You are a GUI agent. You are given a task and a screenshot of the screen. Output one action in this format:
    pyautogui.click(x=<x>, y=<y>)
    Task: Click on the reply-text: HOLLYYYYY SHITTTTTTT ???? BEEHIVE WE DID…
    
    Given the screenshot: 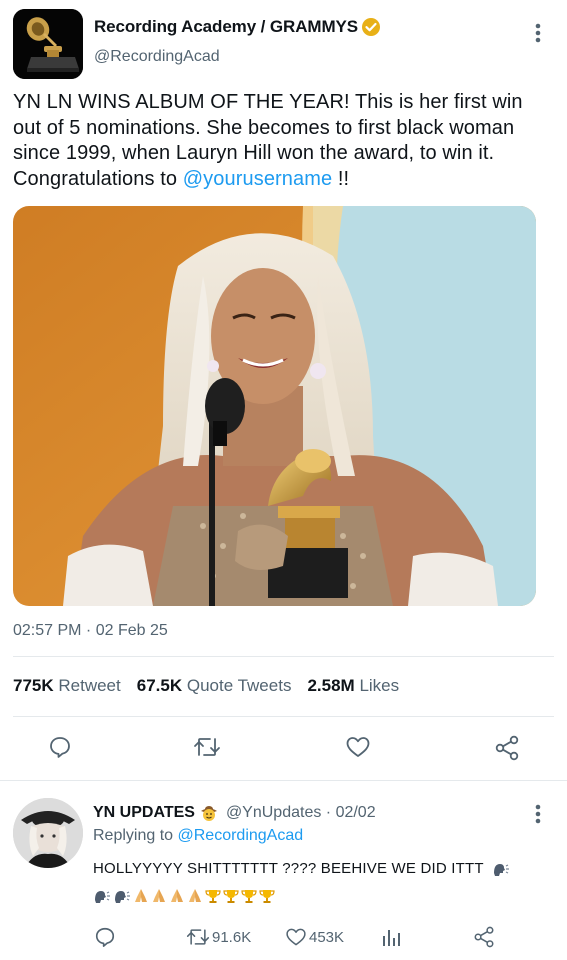 What is the action you would take?
    pyautogui.click(x=301, y=868)
    